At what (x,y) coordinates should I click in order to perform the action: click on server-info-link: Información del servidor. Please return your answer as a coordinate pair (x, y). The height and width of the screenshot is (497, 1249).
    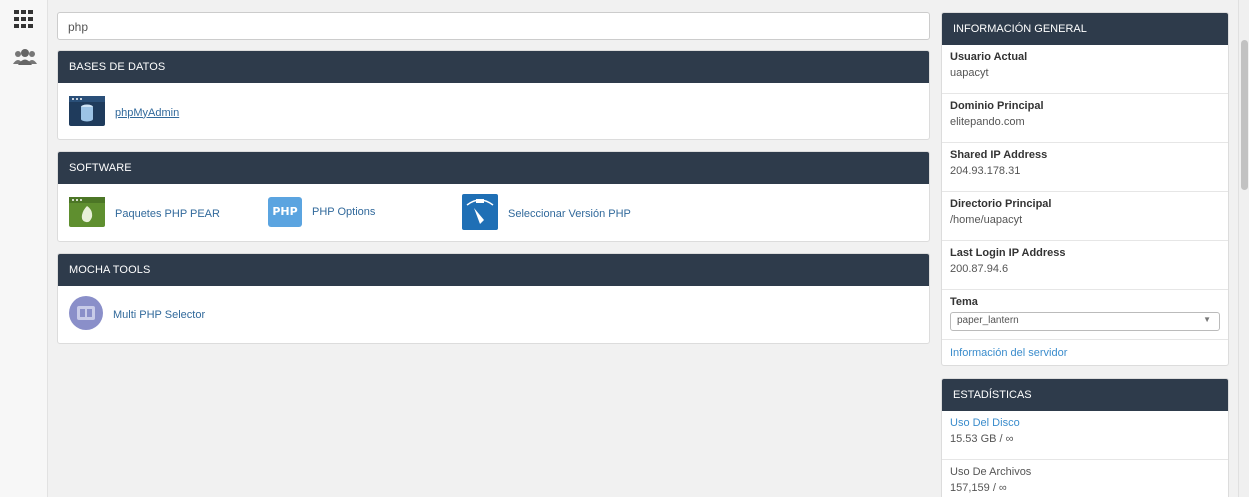
    Looking at the image, I should click on (1085, 349).